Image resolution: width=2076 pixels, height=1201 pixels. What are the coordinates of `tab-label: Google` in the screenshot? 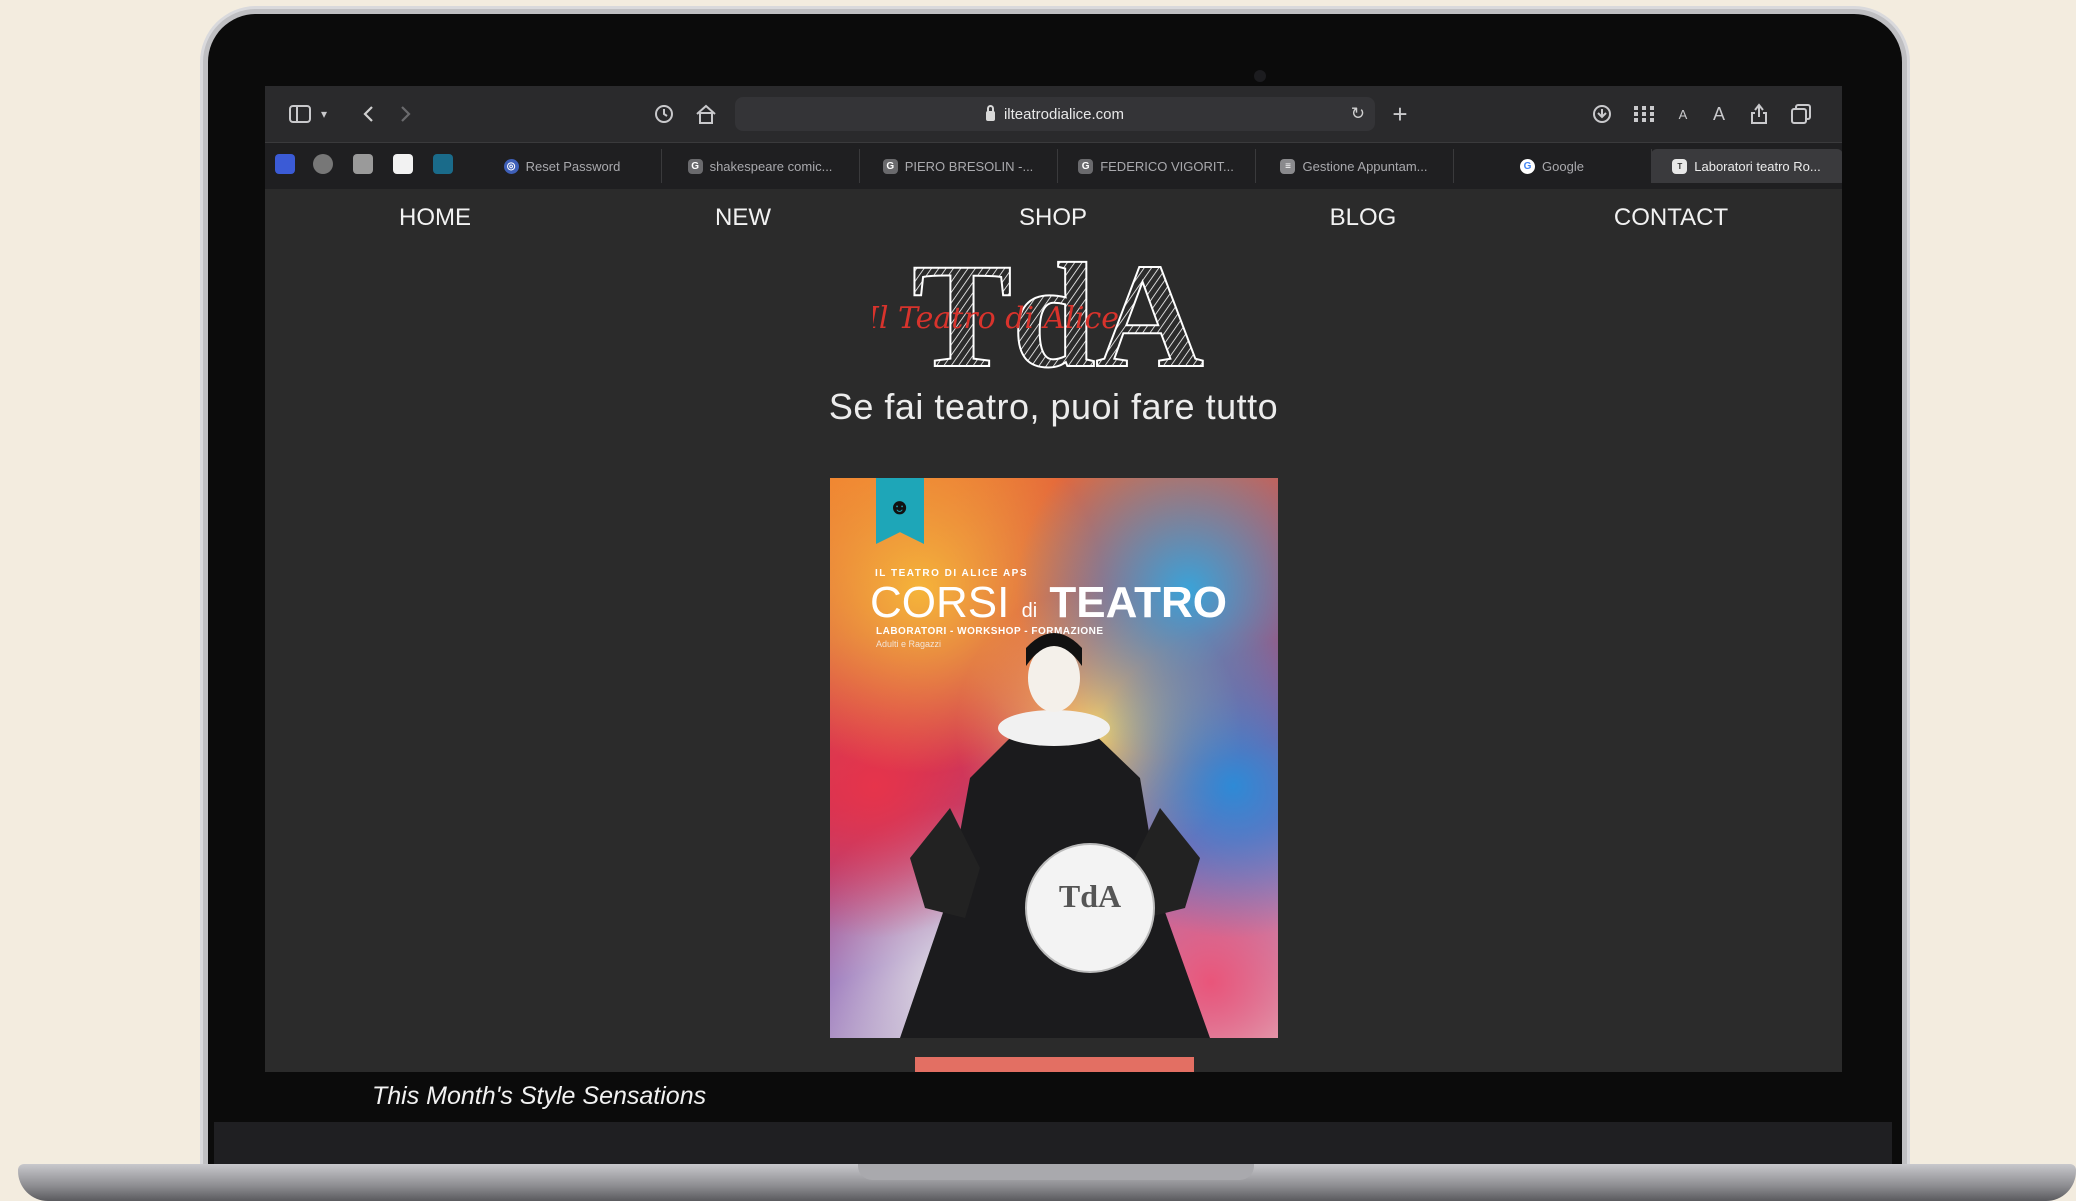 It's located at (1563, 166).